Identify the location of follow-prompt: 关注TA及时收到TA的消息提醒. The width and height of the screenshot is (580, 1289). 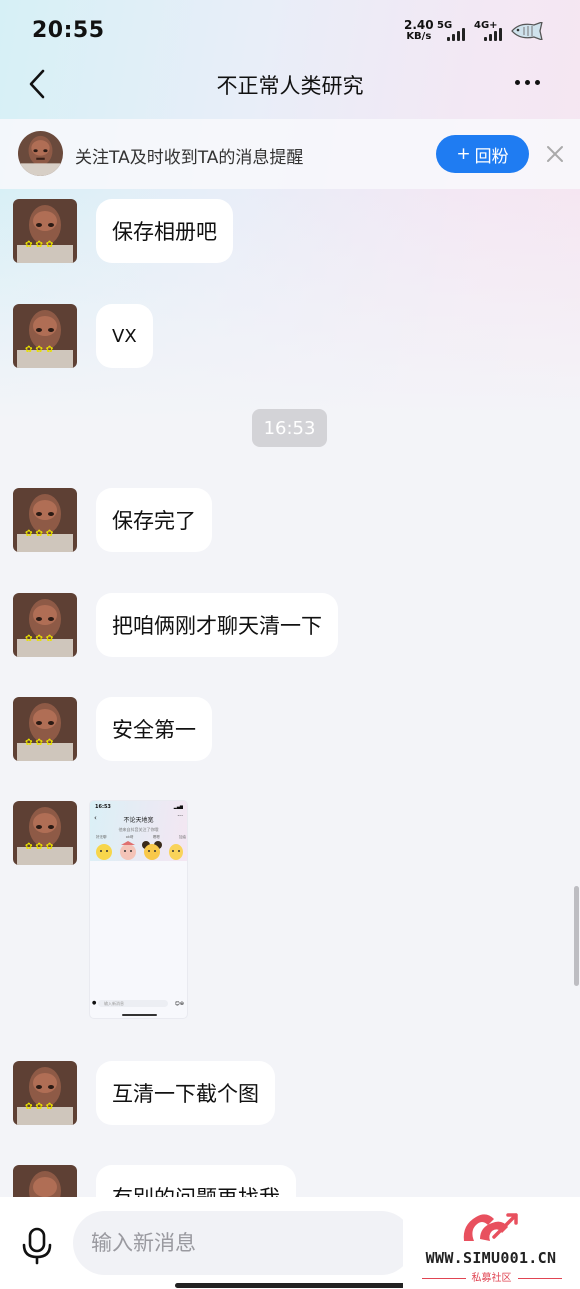
(189, 158).